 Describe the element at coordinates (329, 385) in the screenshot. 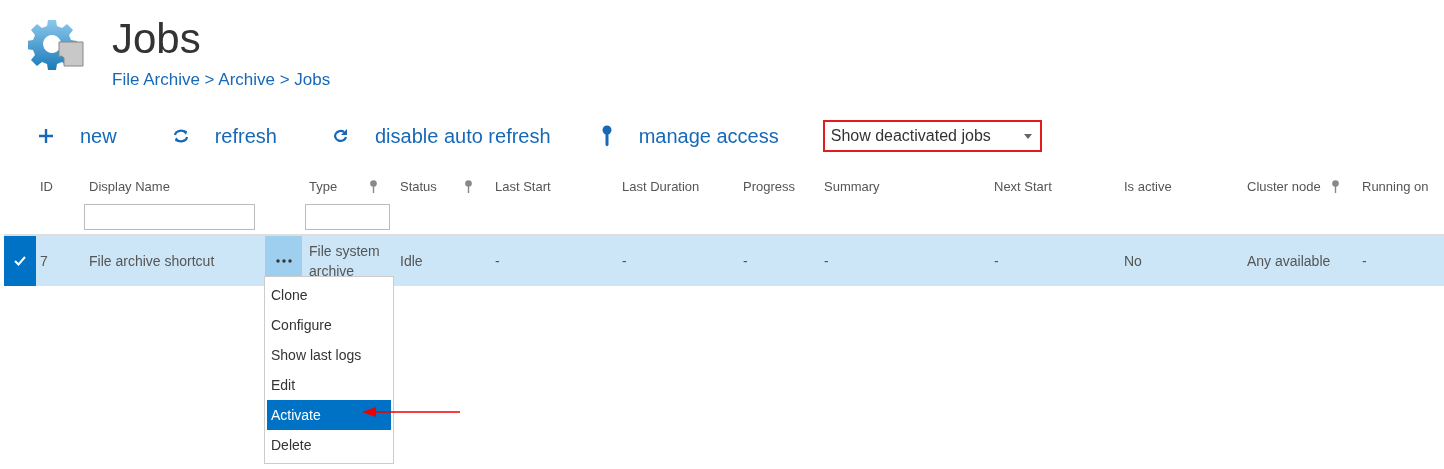

I see `menu-item: Edit` at that location.